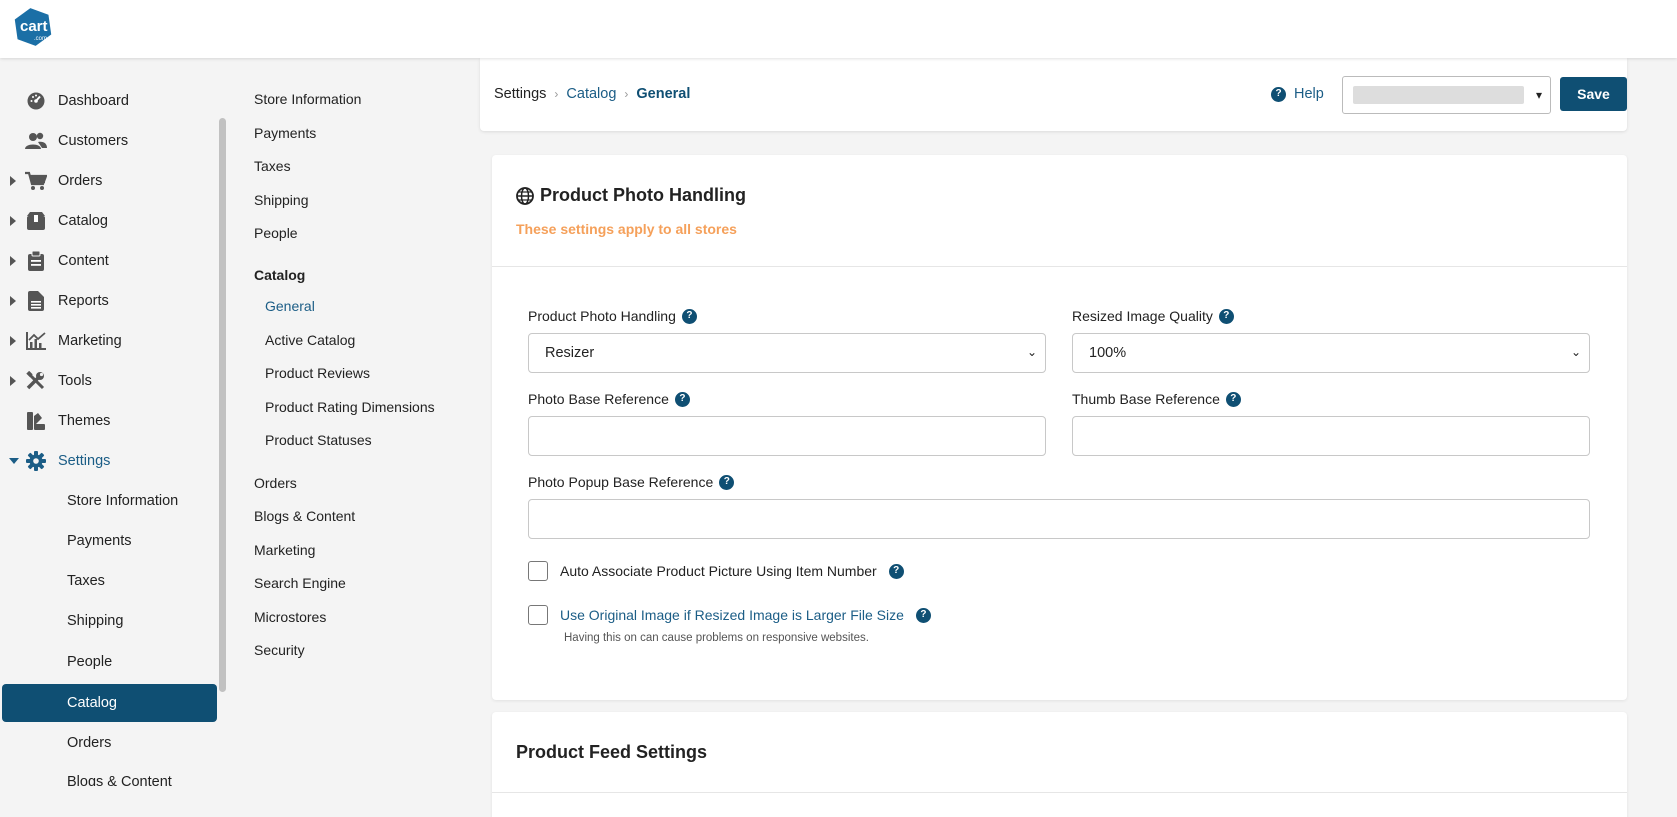 The image size is (1677, 817). What do you see at coordinates (109, 621) in the screenshot?
I see `sidebar-subitem-shipping: Shipping` at bounding box center [109, 621].